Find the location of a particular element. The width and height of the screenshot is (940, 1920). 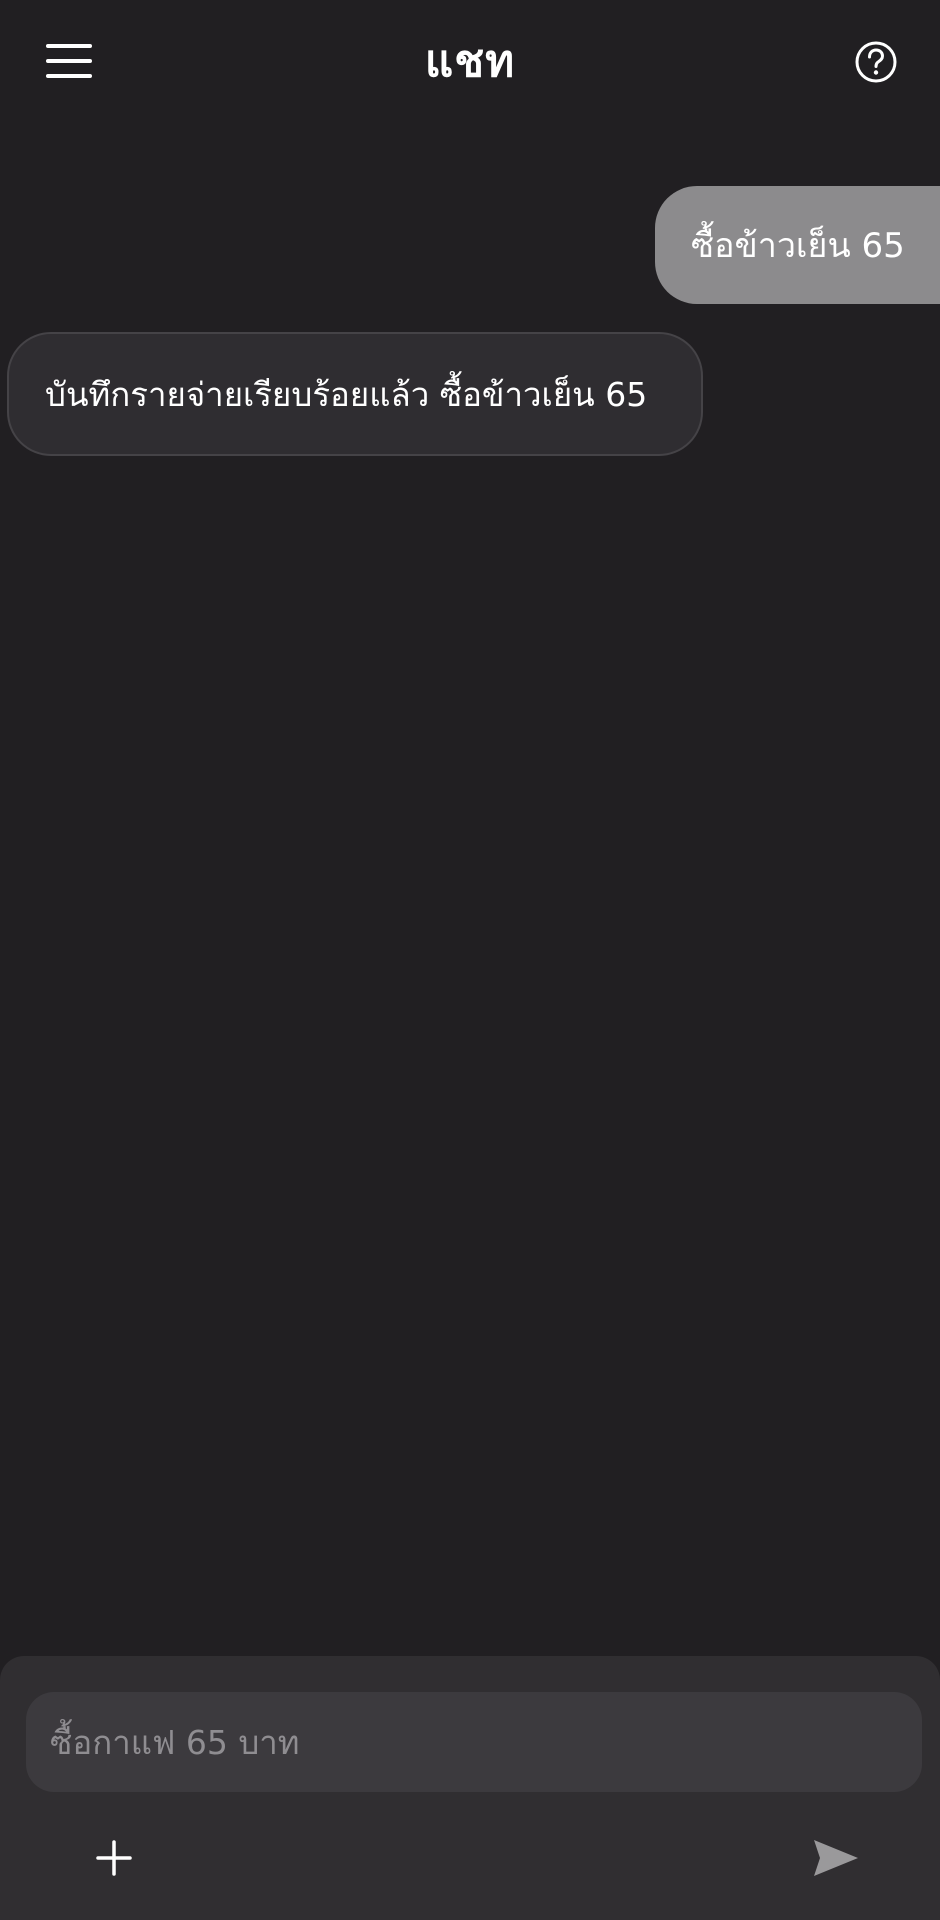

user-message-text: ซื้อข้าวเย็น 65 is located at coordinates (798, 246).